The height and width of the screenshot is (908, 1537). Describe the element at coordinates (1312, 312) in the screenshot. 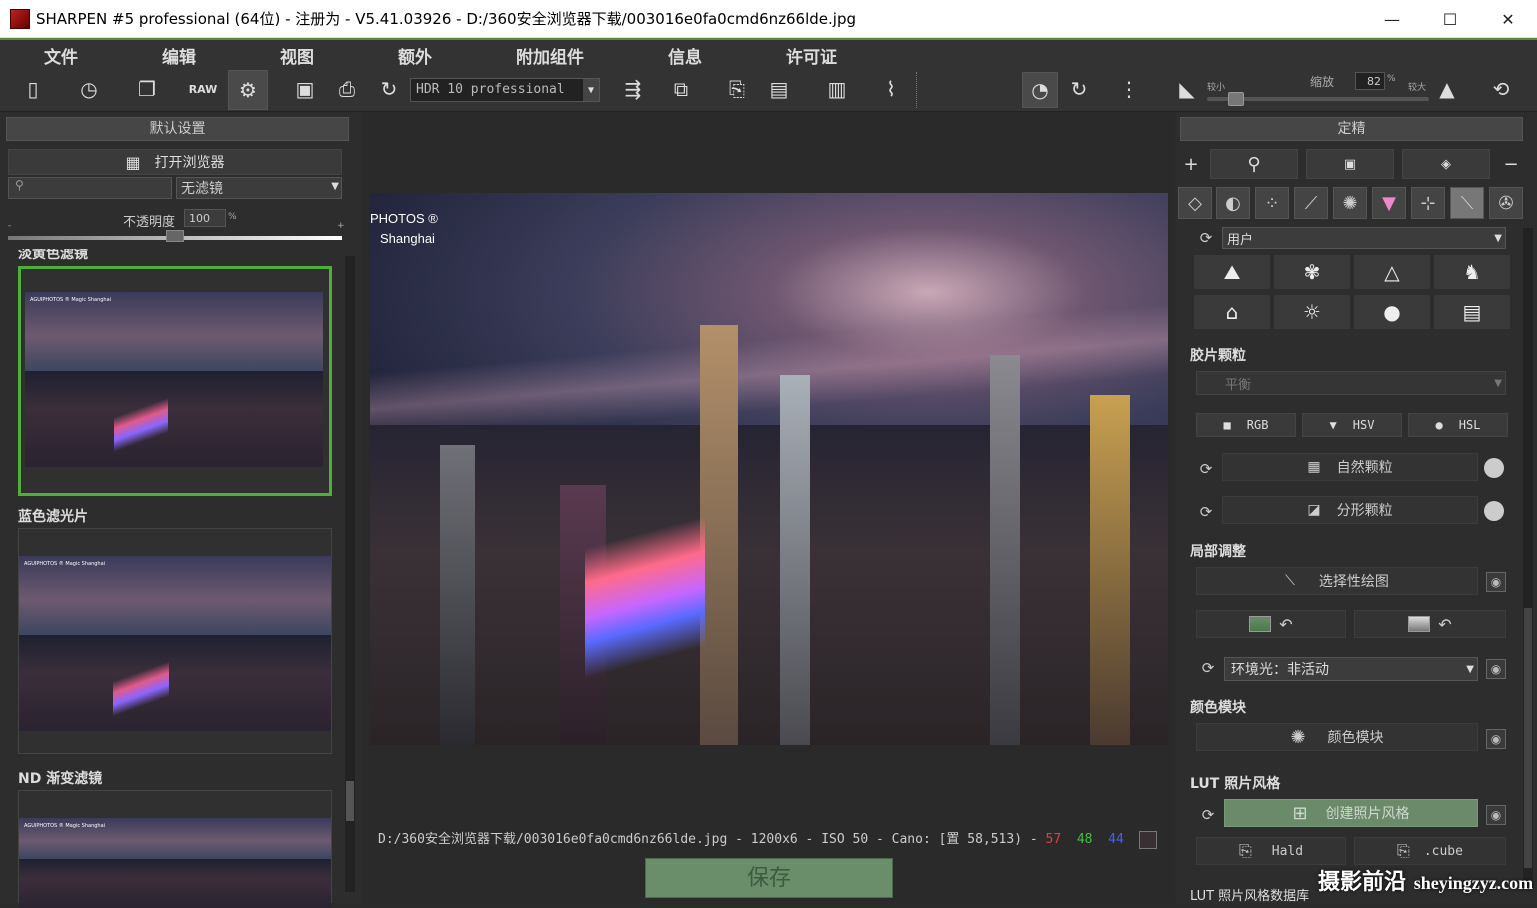

I see `bulb-gear-icon: ☼` at that location.